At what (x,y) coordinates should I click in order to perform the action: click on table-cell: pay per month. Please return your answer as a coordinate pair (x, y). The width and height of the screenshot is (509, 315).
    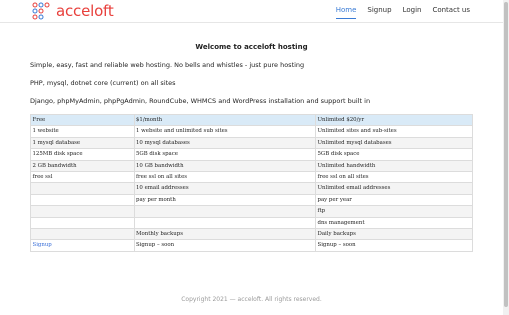
    Looking at the image, I should click on (224, 200).